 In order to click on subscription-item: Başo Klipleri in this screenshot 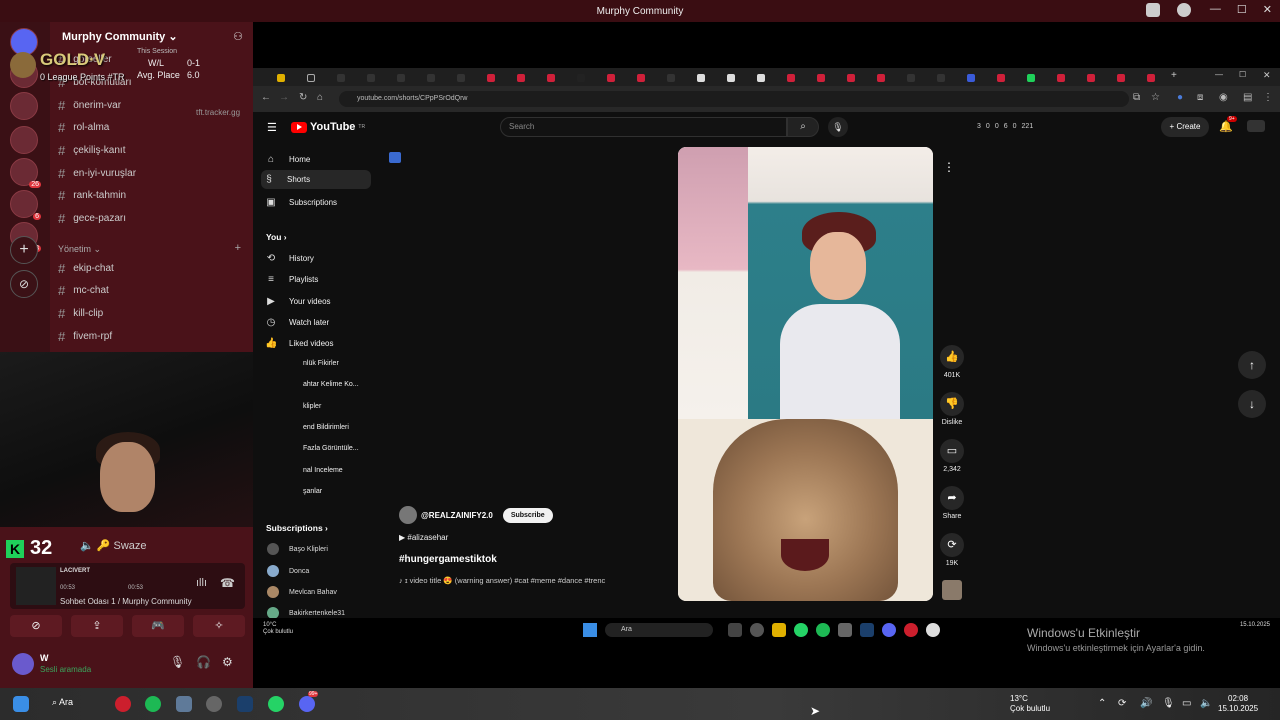, I will do `click(297, 549)`.